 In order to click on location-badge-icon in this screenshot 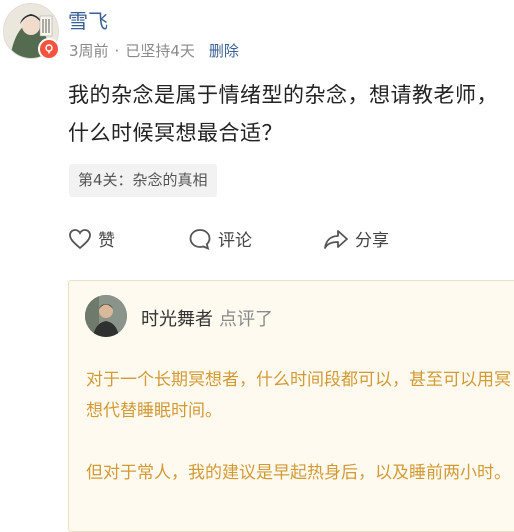, I will do `click(49, 49)`.